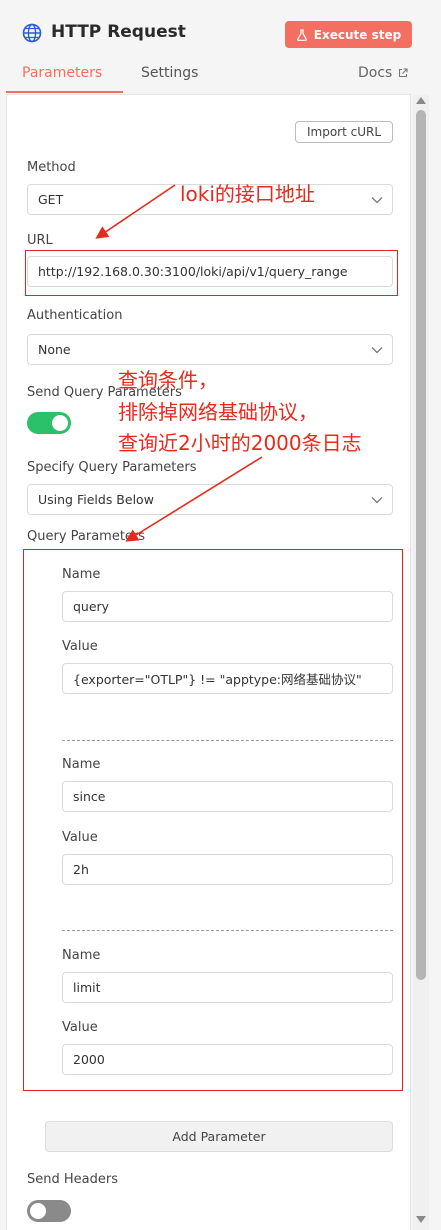  Describe the element at coordinates (301, 34) in the screenshot. I see `flask-icon` at that location.